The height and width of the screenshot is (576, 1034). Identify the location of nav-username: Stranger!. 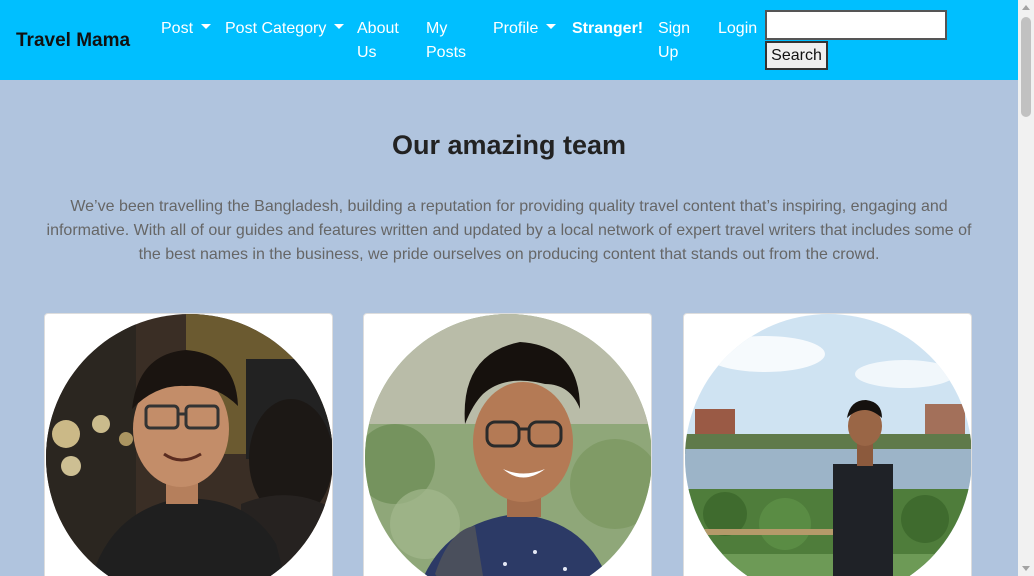
(608, 28).